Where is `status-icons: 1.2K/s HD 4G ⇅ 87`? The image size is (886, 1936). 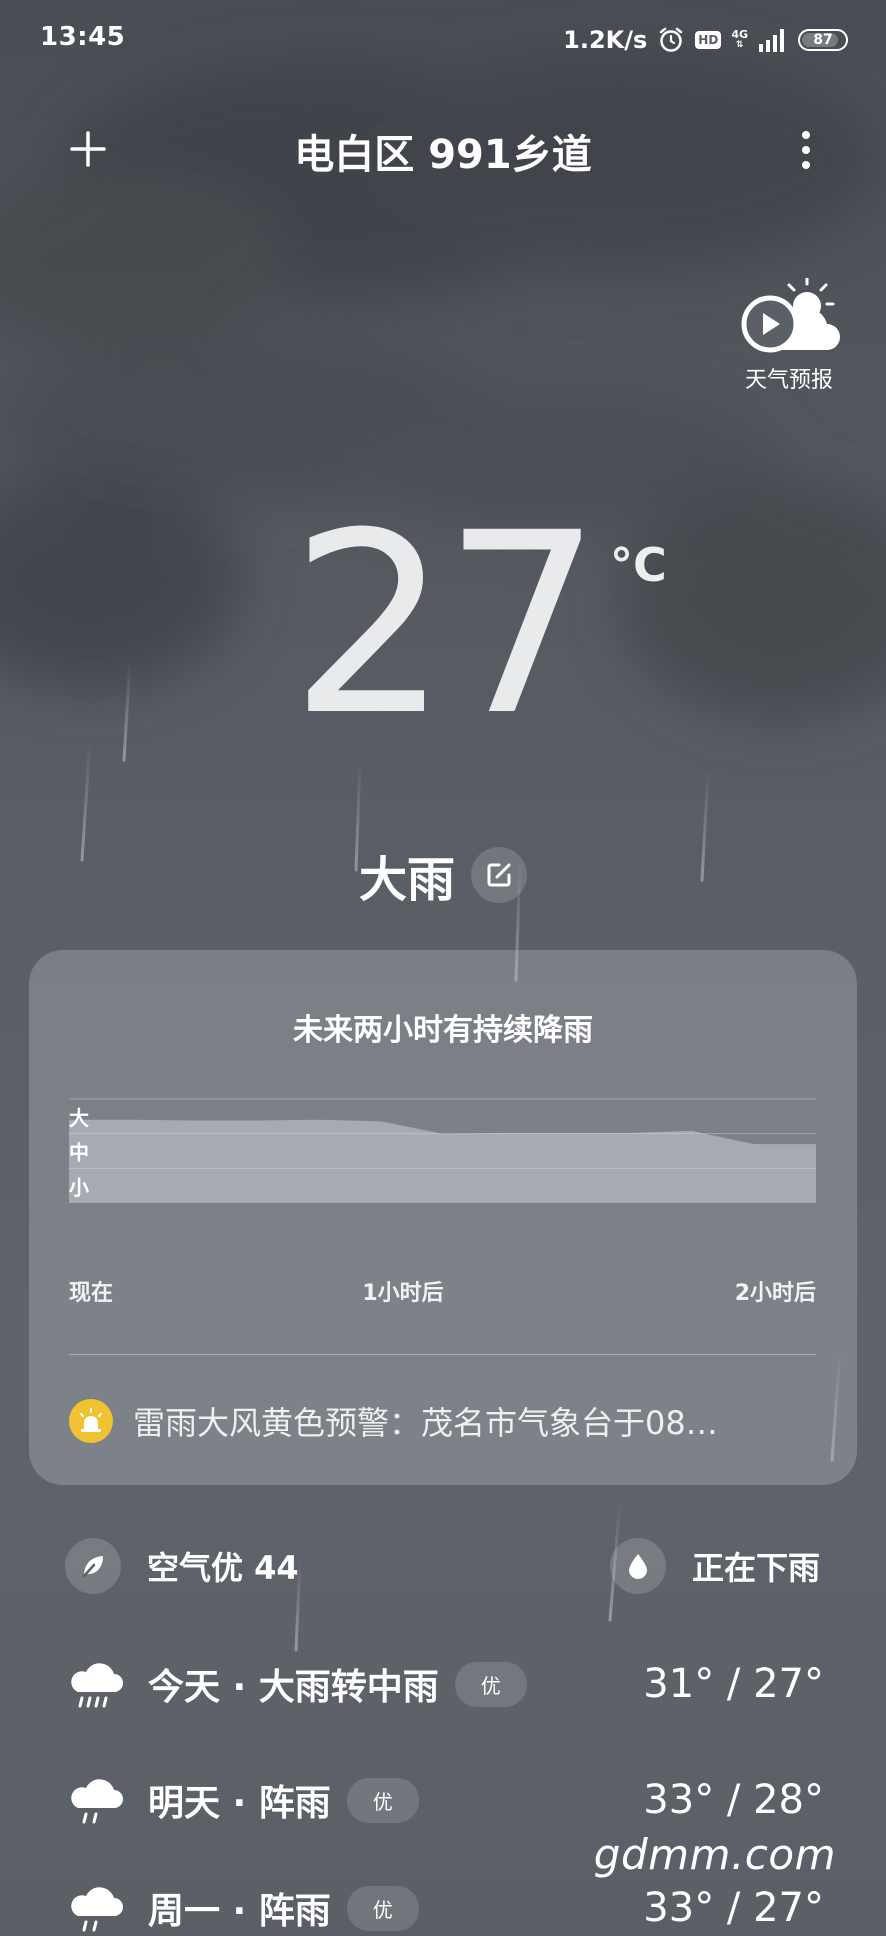
status-icons: 1.2K/s HD 4G ⇅ 87 is located at coordinates (705, 40).